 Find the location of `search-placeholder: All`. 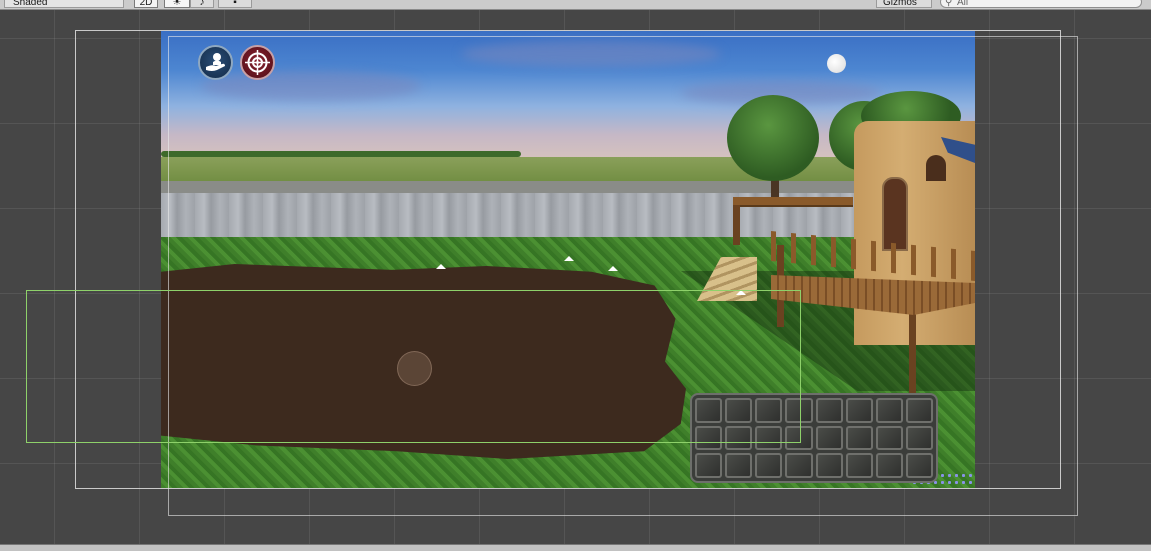

search-placeholder: All is located at coordinates (963, 4).